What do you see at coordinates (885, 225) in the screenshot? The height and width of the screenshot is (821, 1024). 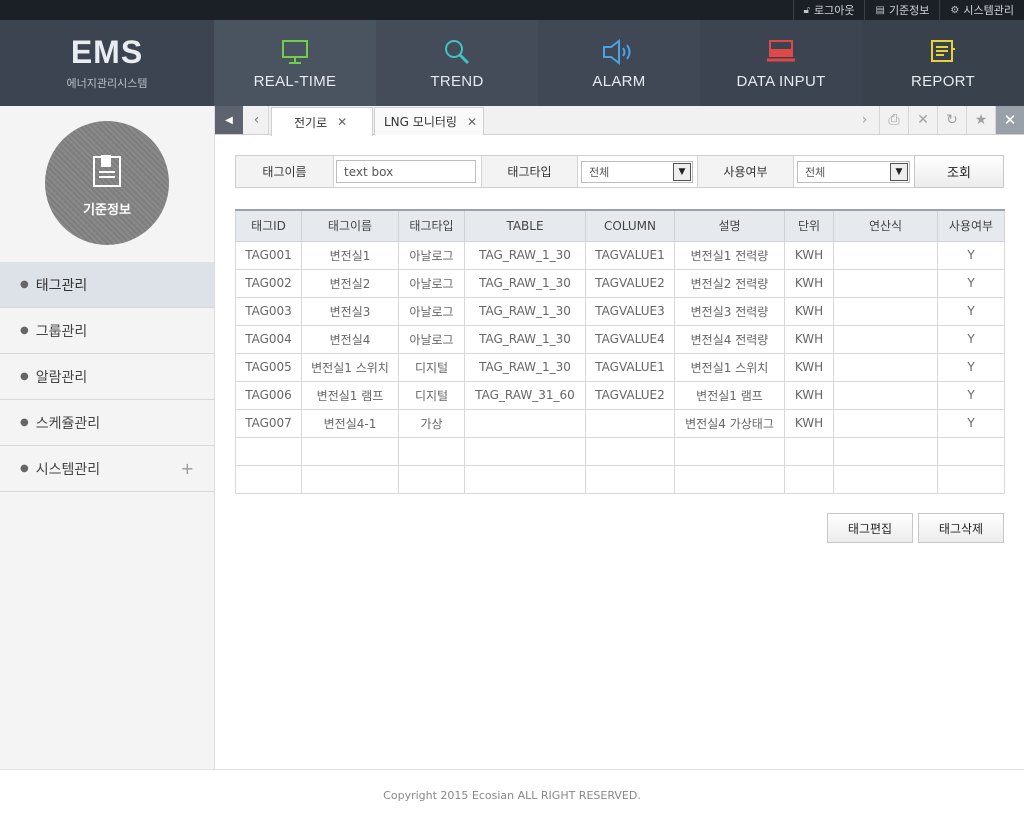 I see `column-header: 연산식` at bounding box center [885, 225].